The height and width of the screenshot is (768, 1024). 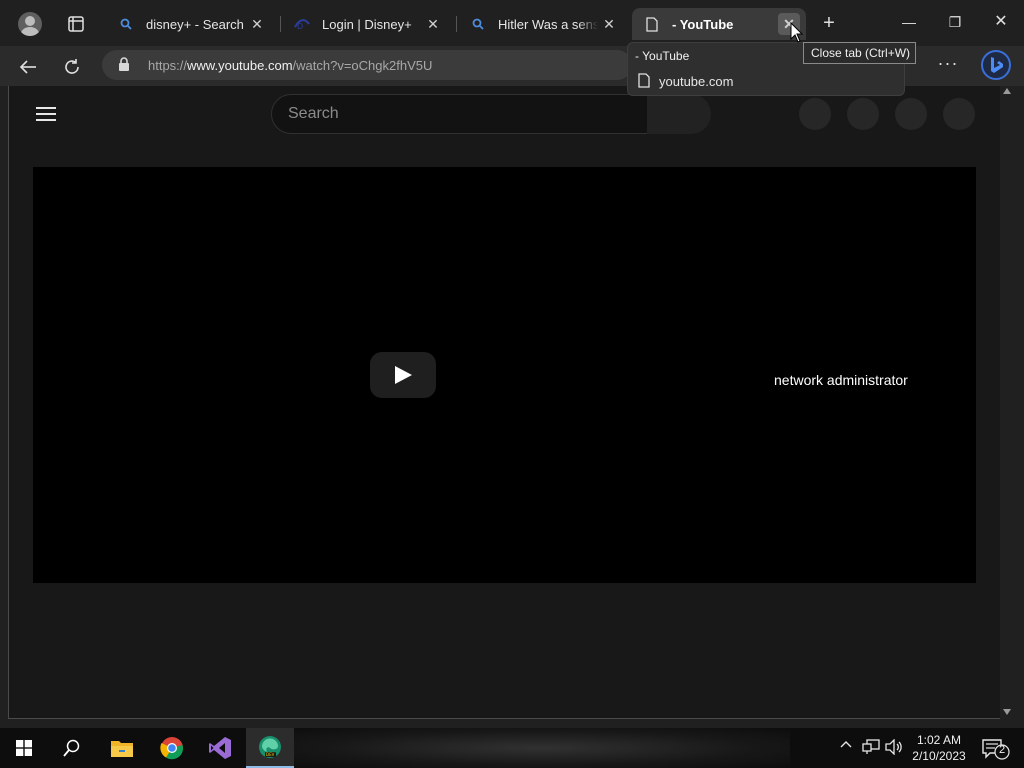 I want to click on chrome-icon, so click(x=172, y=748).